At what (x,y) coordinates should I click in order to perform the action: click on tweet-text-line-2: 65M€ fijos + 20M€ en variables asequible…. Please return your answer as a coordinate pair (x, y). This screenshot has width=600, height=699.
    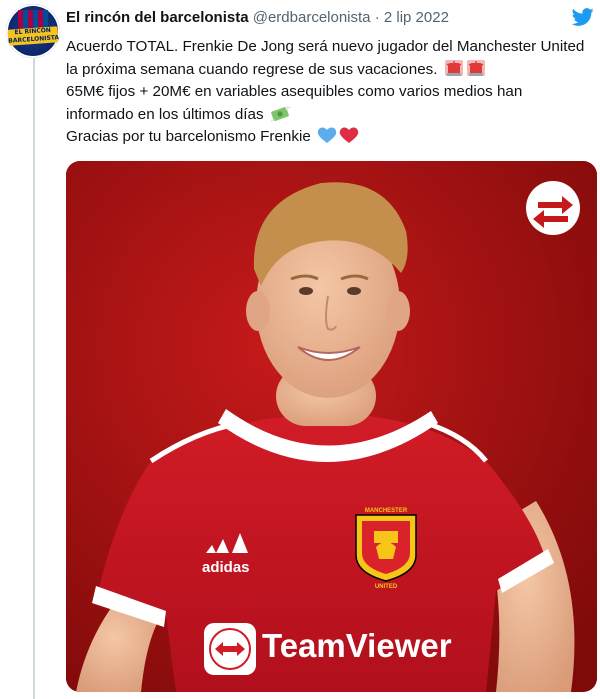
    Looking at the image, I should click on (294, 103).